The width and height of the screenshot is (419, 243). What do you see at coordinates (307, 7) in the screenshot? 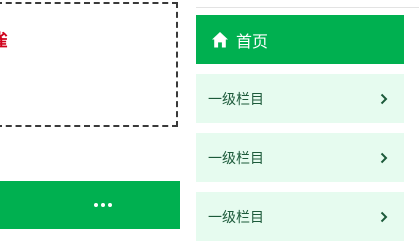
I see `top-divider` at bounding box center [307, 7].